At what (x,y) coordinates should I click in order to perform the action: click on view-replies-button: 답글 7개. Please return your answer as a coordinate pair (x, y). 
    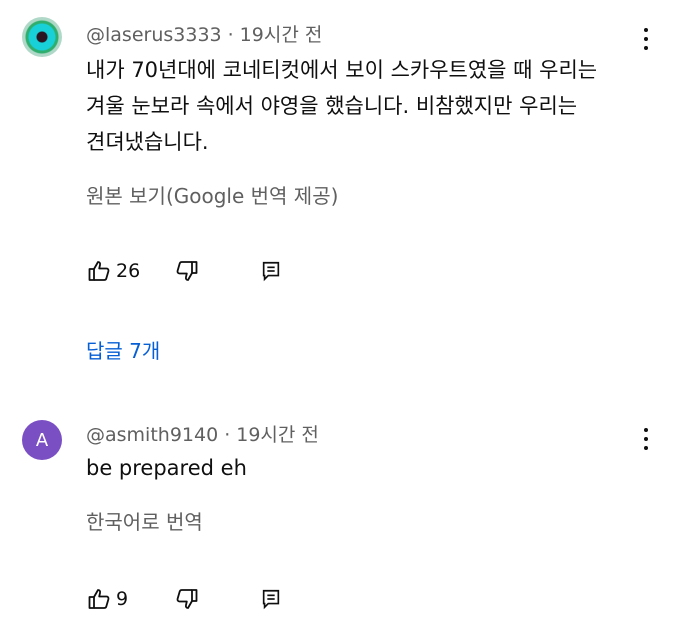
    Looking at the image, I should click on (123, 349).